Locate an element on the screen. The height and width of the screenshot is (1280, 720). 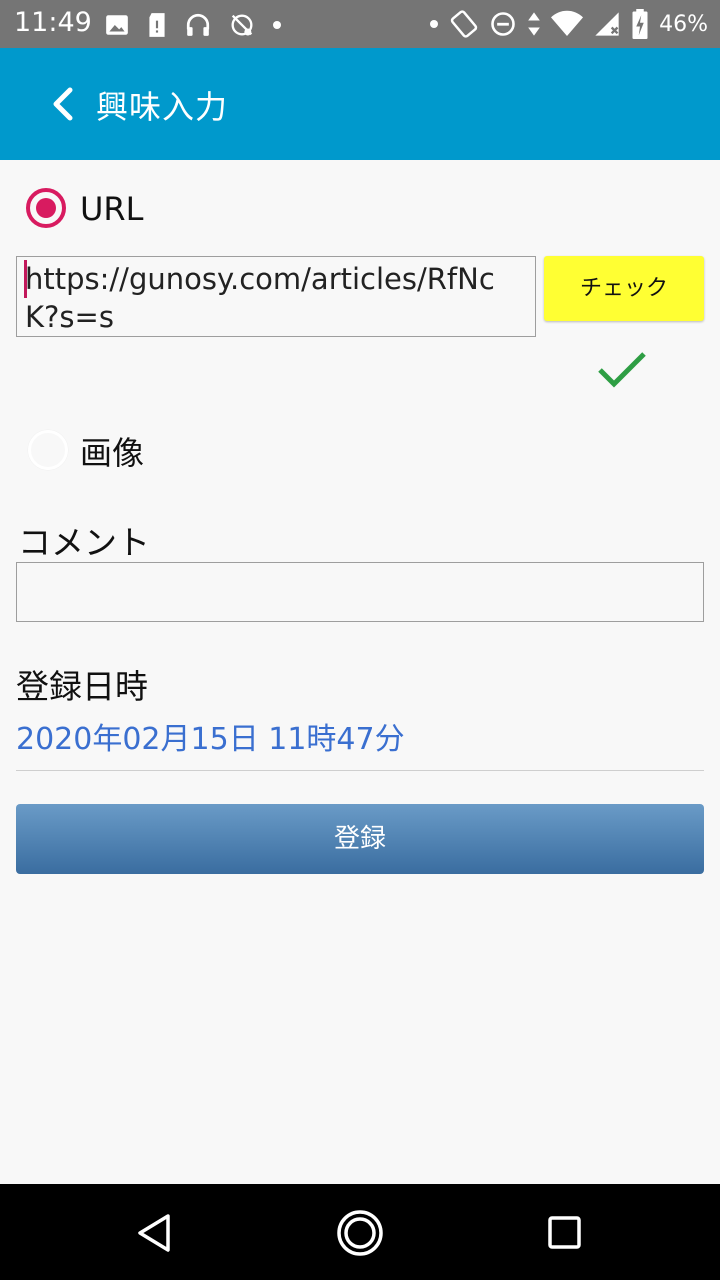
page-title: 興味入力 is located at coordinates (162, 107).